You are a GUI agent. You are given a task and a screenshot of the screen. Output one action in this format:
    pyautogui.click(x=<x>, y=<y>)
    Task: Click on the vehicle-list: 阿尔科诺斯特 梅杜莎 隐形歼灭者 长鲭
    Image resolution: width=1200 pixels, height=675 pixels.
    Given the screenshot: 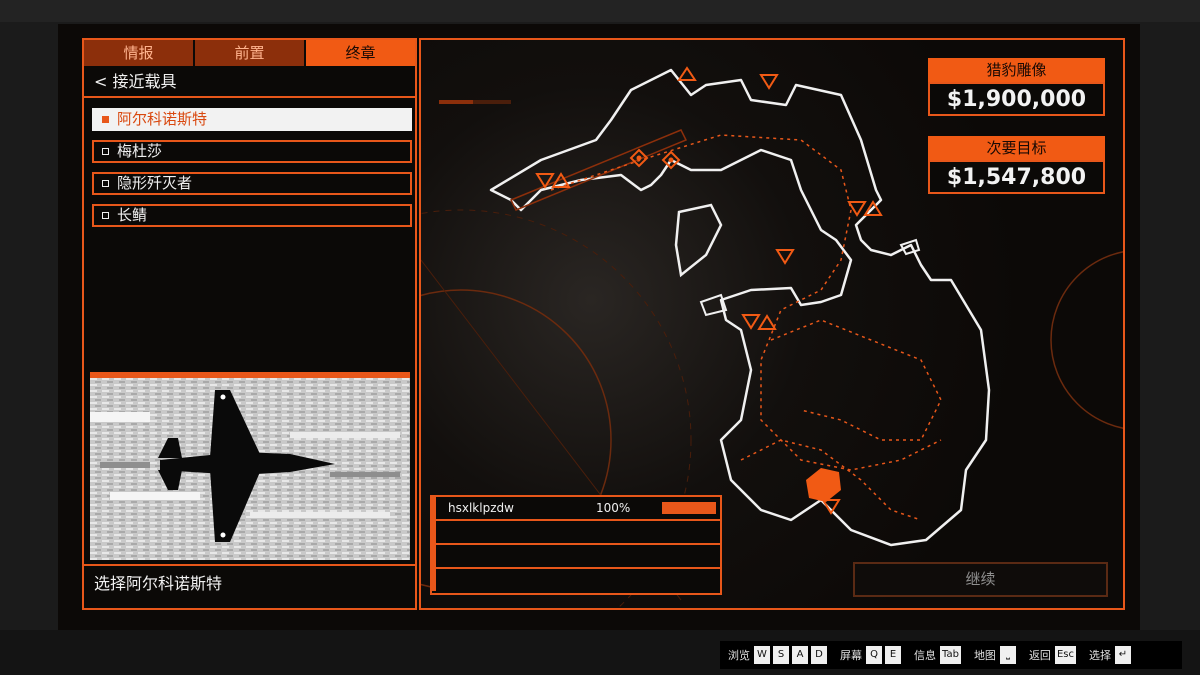 What is the action you would take?
    pyautogui.click(x=252, y=172)
    